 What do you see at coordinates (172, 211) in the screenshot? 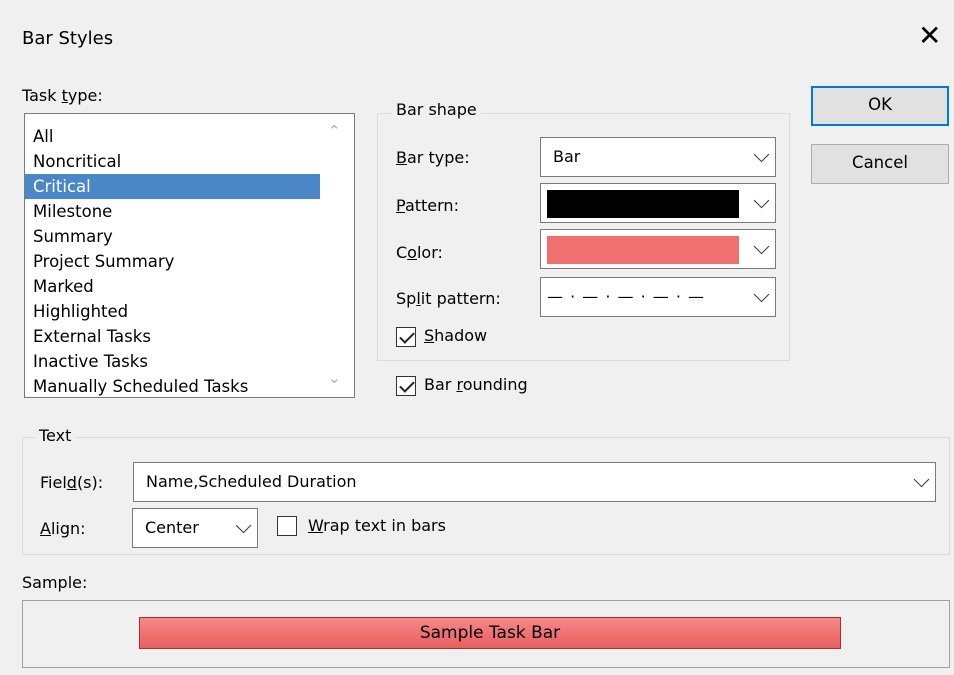
I see `list-item: Milestone` at bounding box center [172, 211].